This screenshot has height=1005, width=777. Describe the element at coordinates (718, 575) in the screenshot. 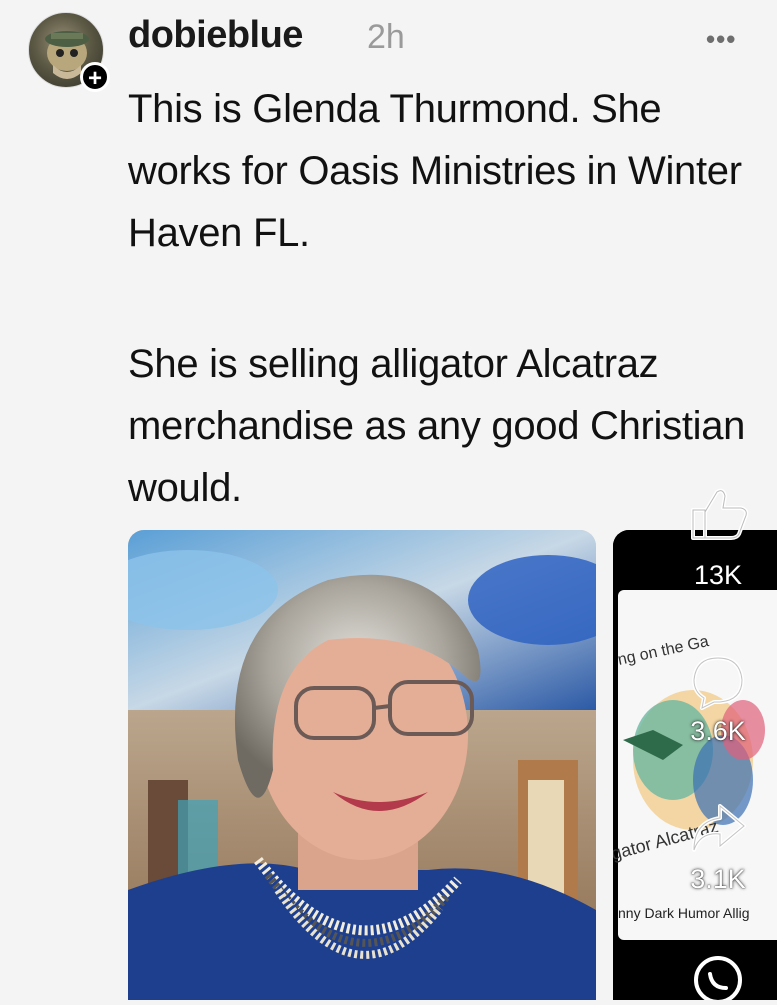

I see `like-count: 13K` at that location.